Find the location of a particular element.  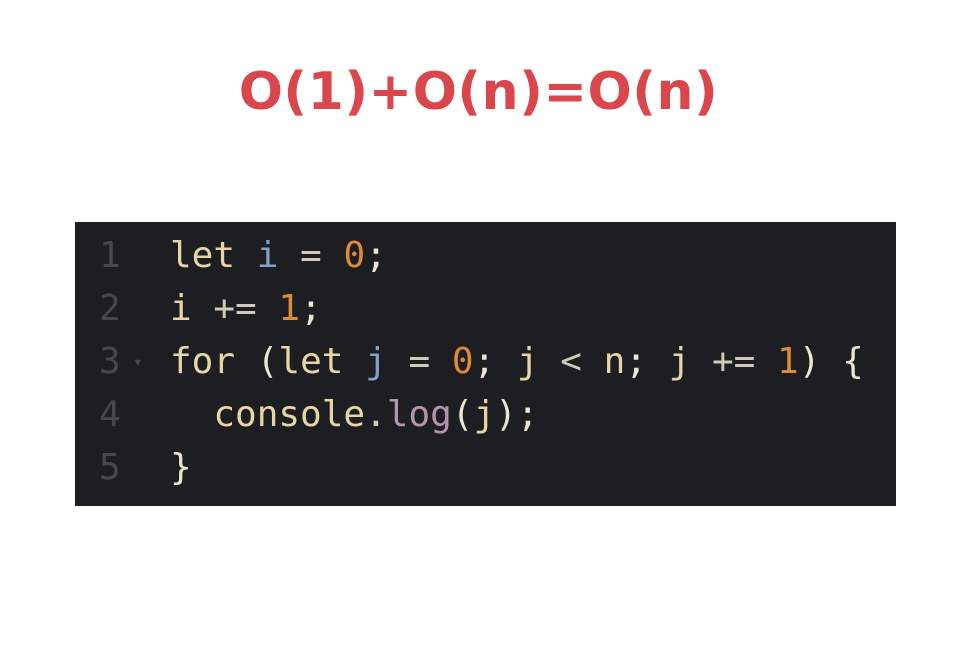

object-token: console is located at coordinates (289, 414).